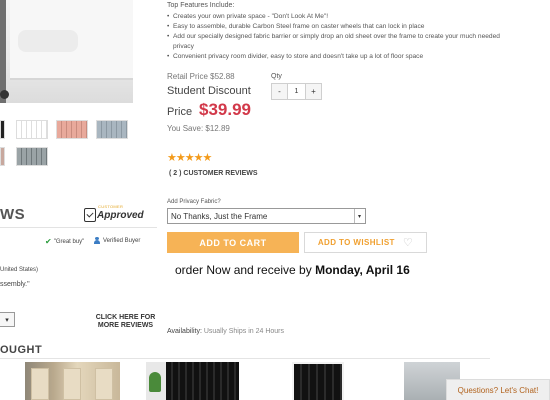  I want to click on product-main-image, so click(66, 51).